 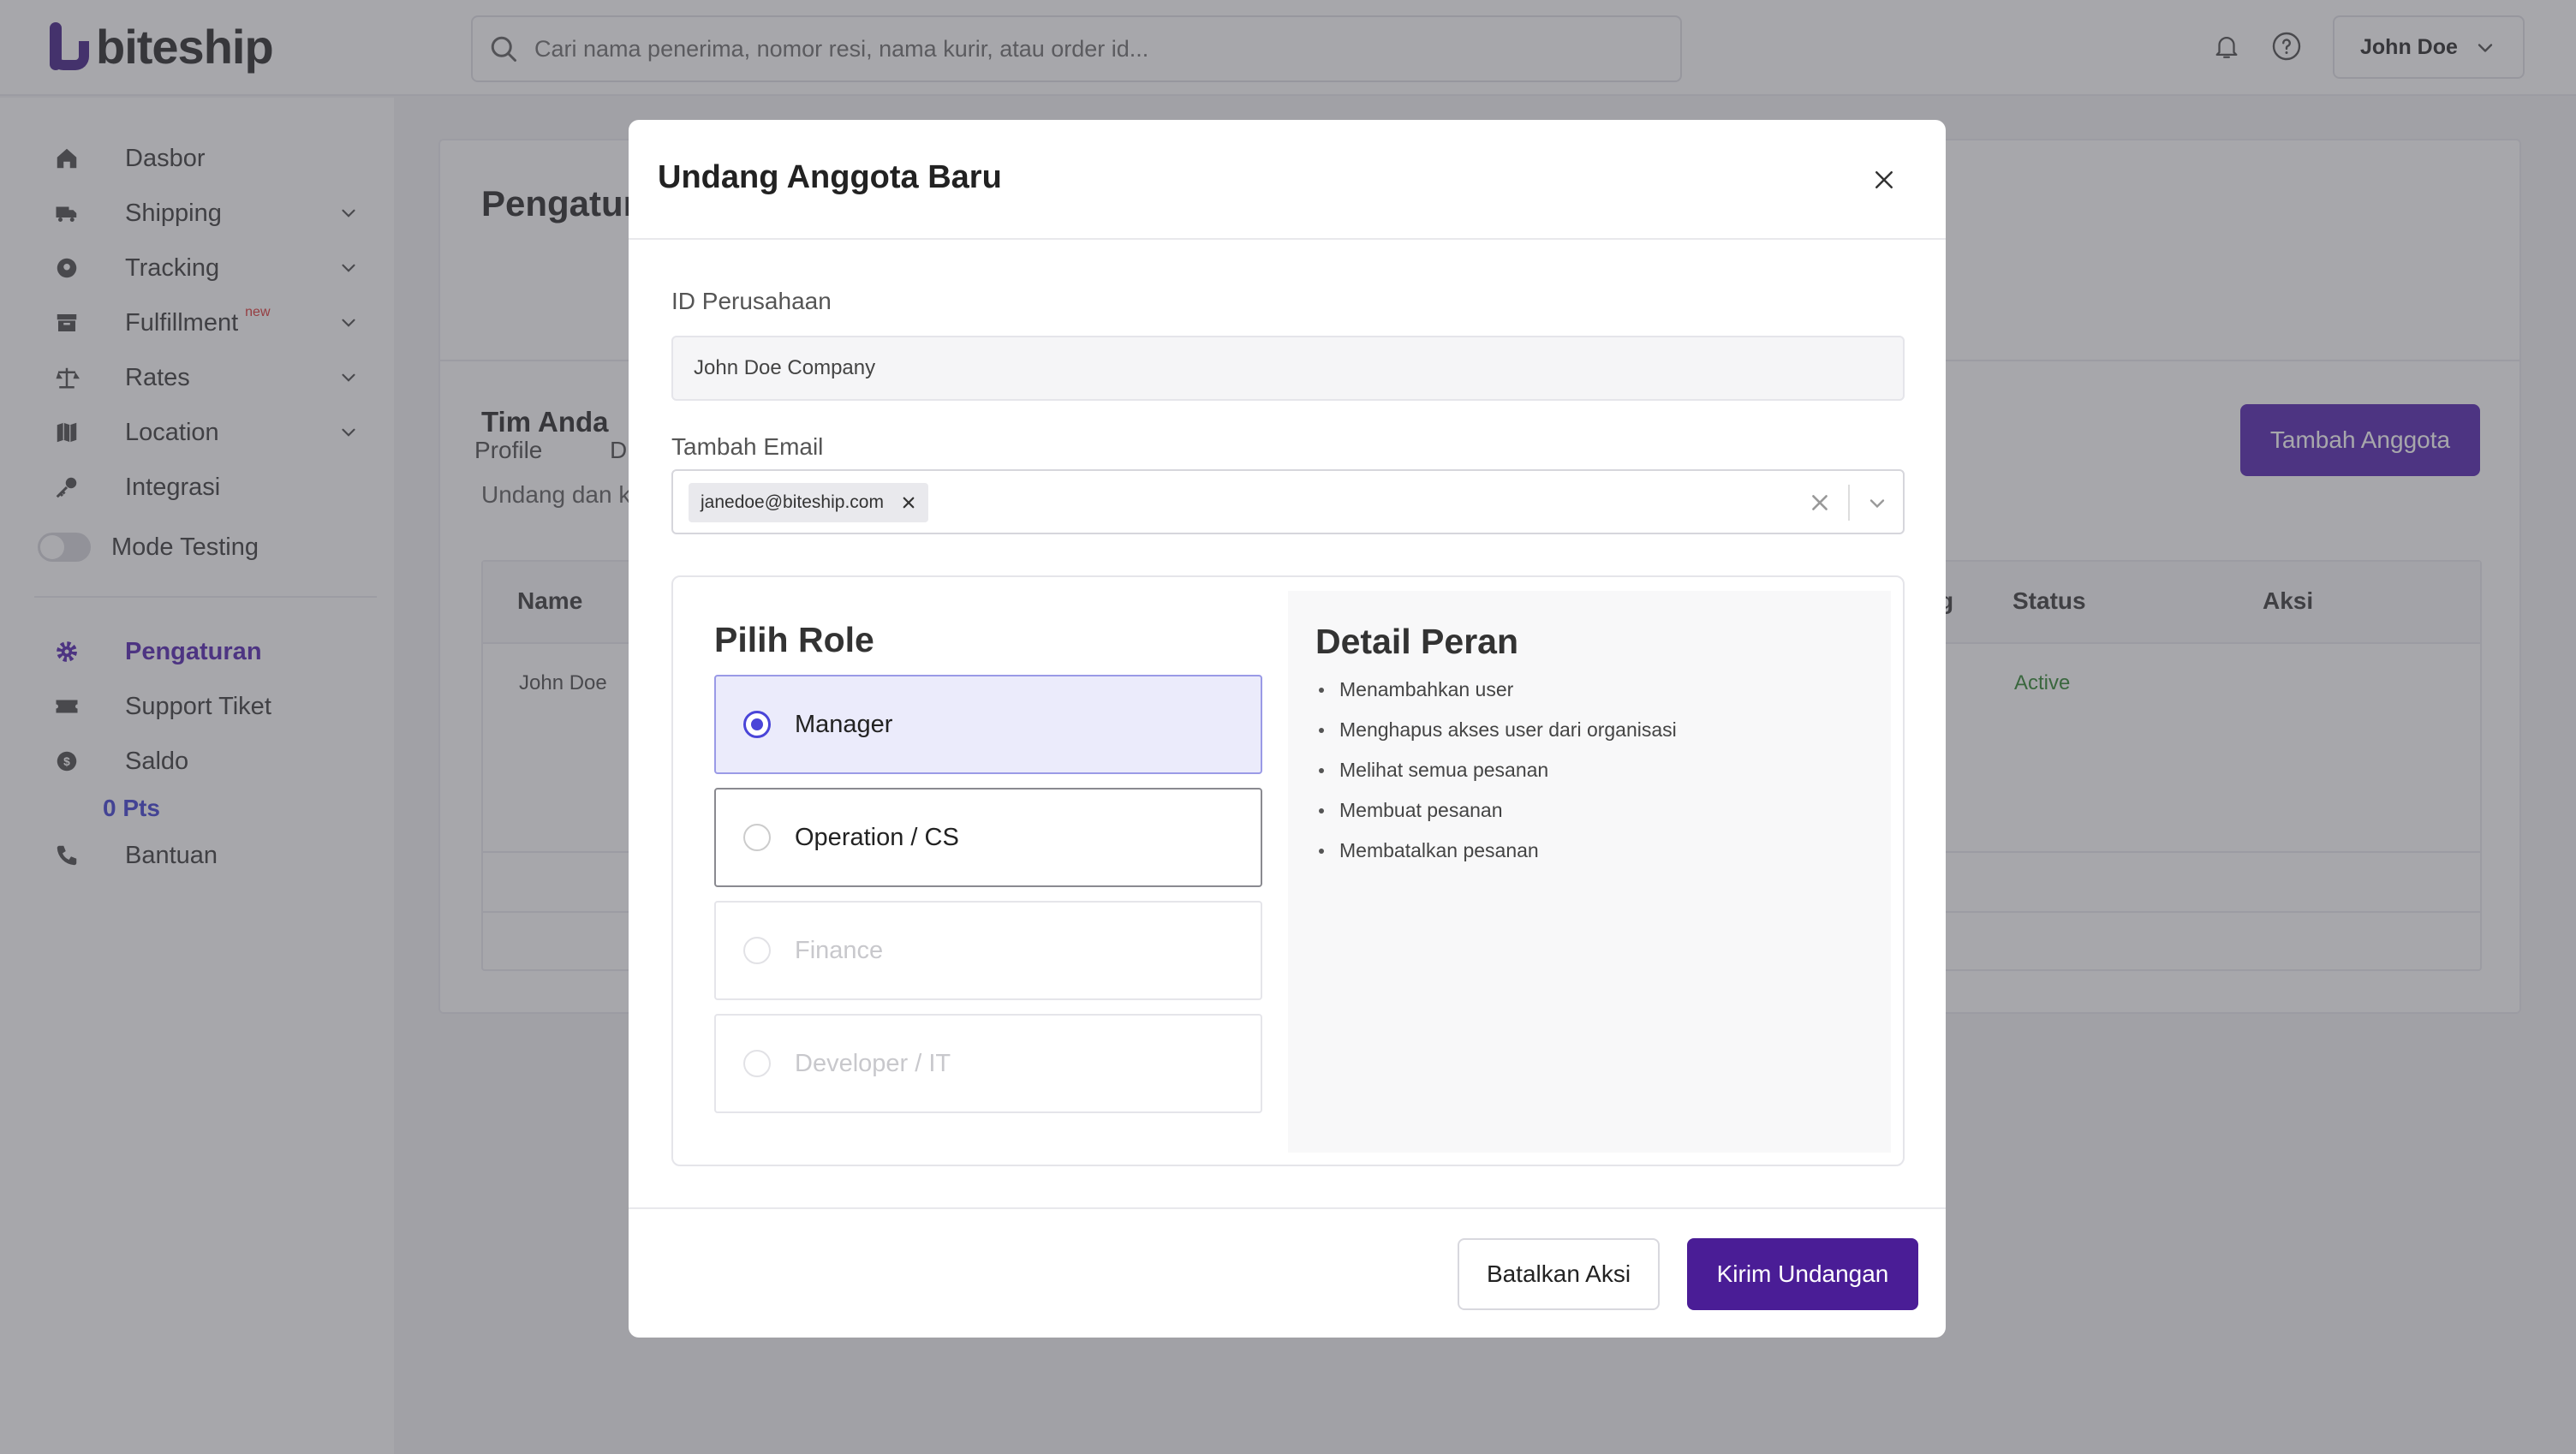 I want to click on role-option-manager: Manager, so click(x=988, y=724).